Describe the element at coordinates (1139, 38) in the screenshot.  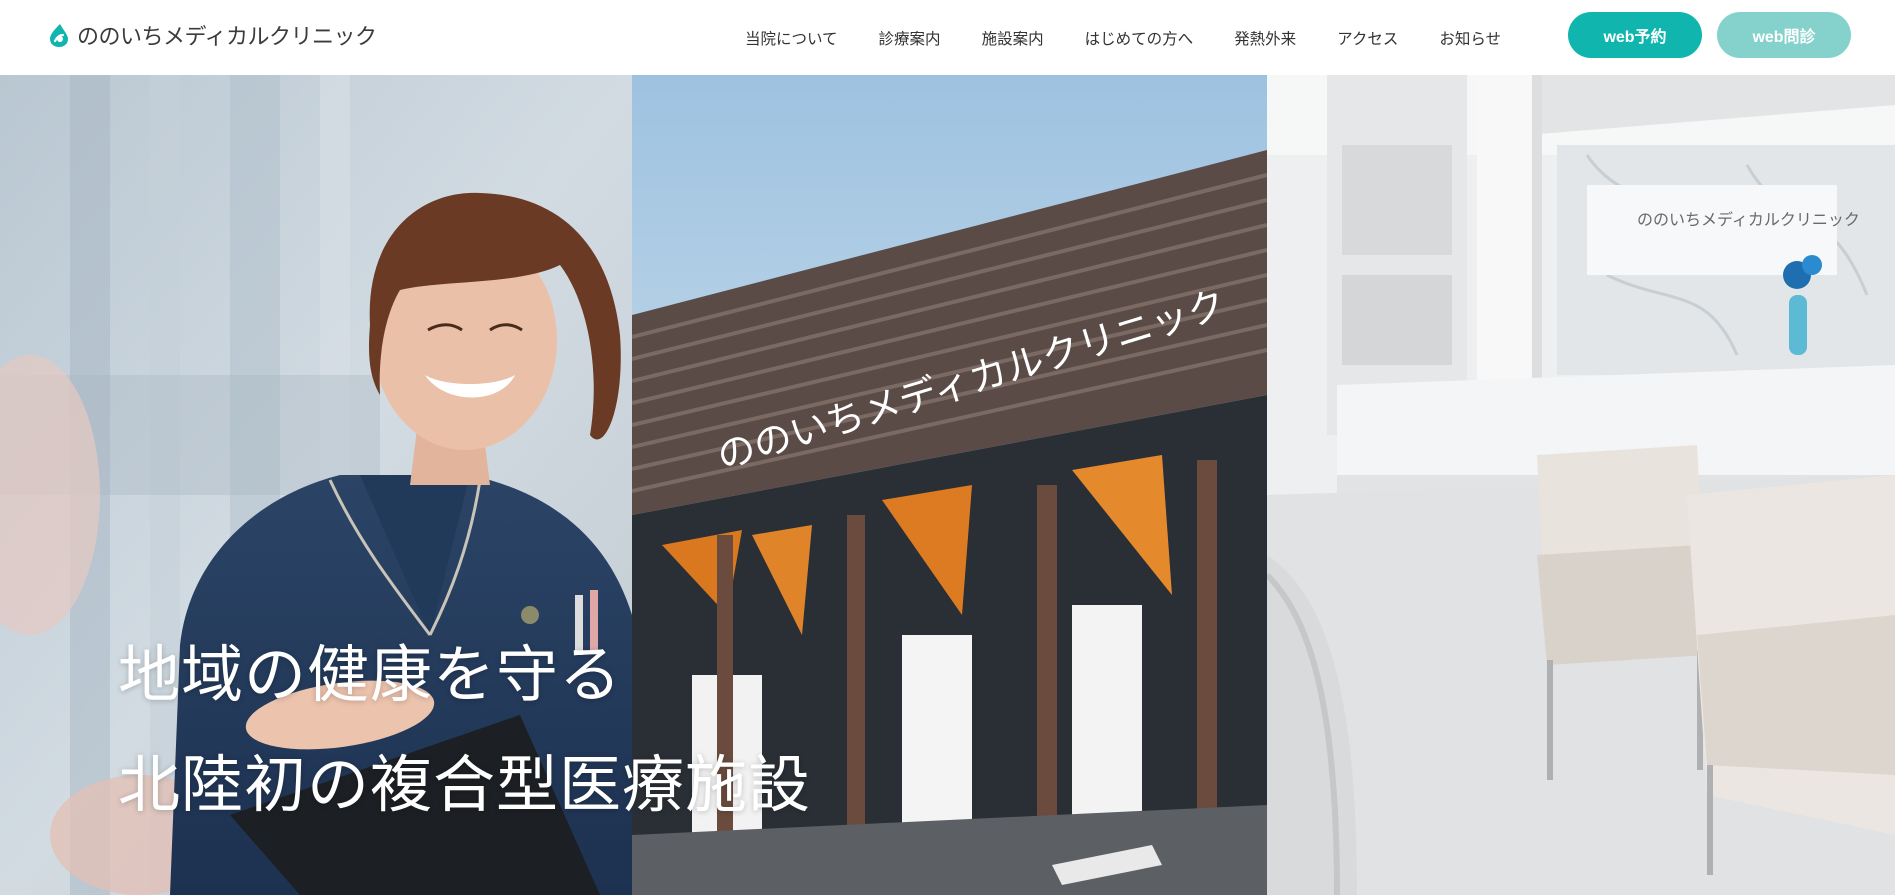
I see `nav-item-first-visit: はじめての方へ` at that location.